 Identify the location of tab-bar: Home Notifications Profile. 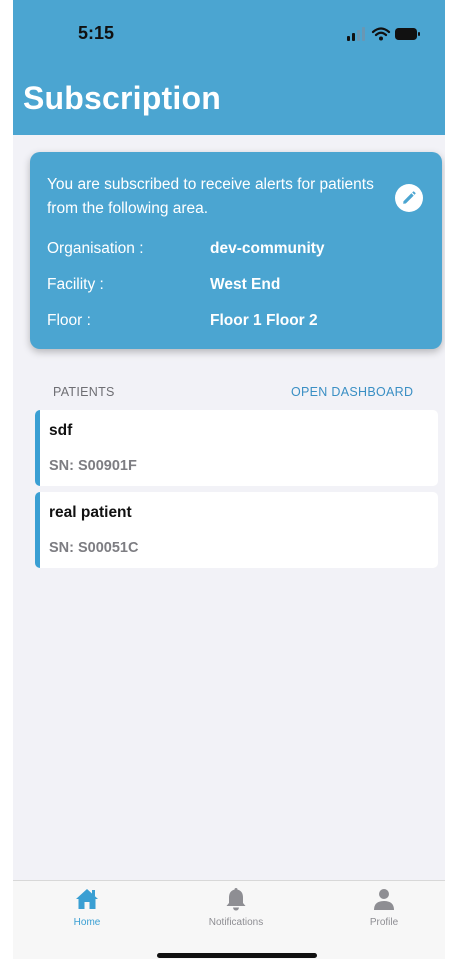
(229, 919).